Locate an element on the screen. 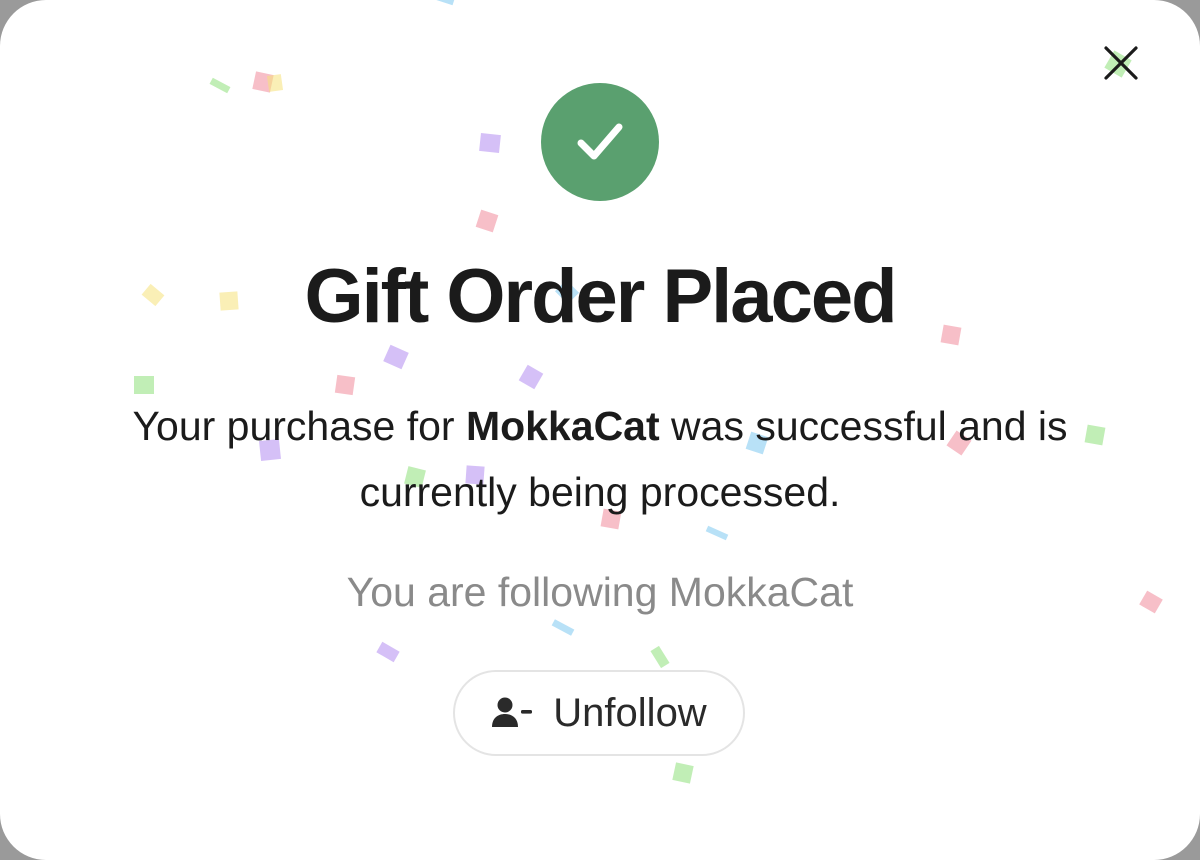 The width and height of the screenshot is (1200, 860). message-item-name: MokkaCat is located at coordinates (562, 426).